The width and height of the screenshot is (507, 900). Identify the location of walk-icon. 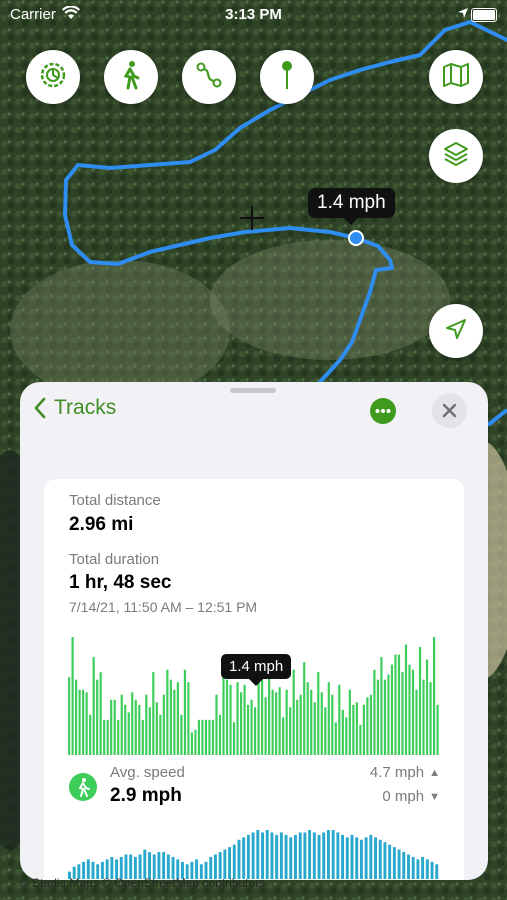
(131, 77).